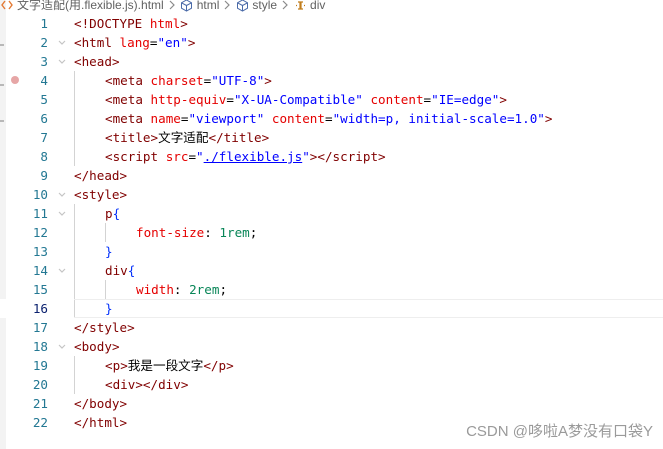  I want to click on code-line: 2 <html lang="en">, so click(331, 42).